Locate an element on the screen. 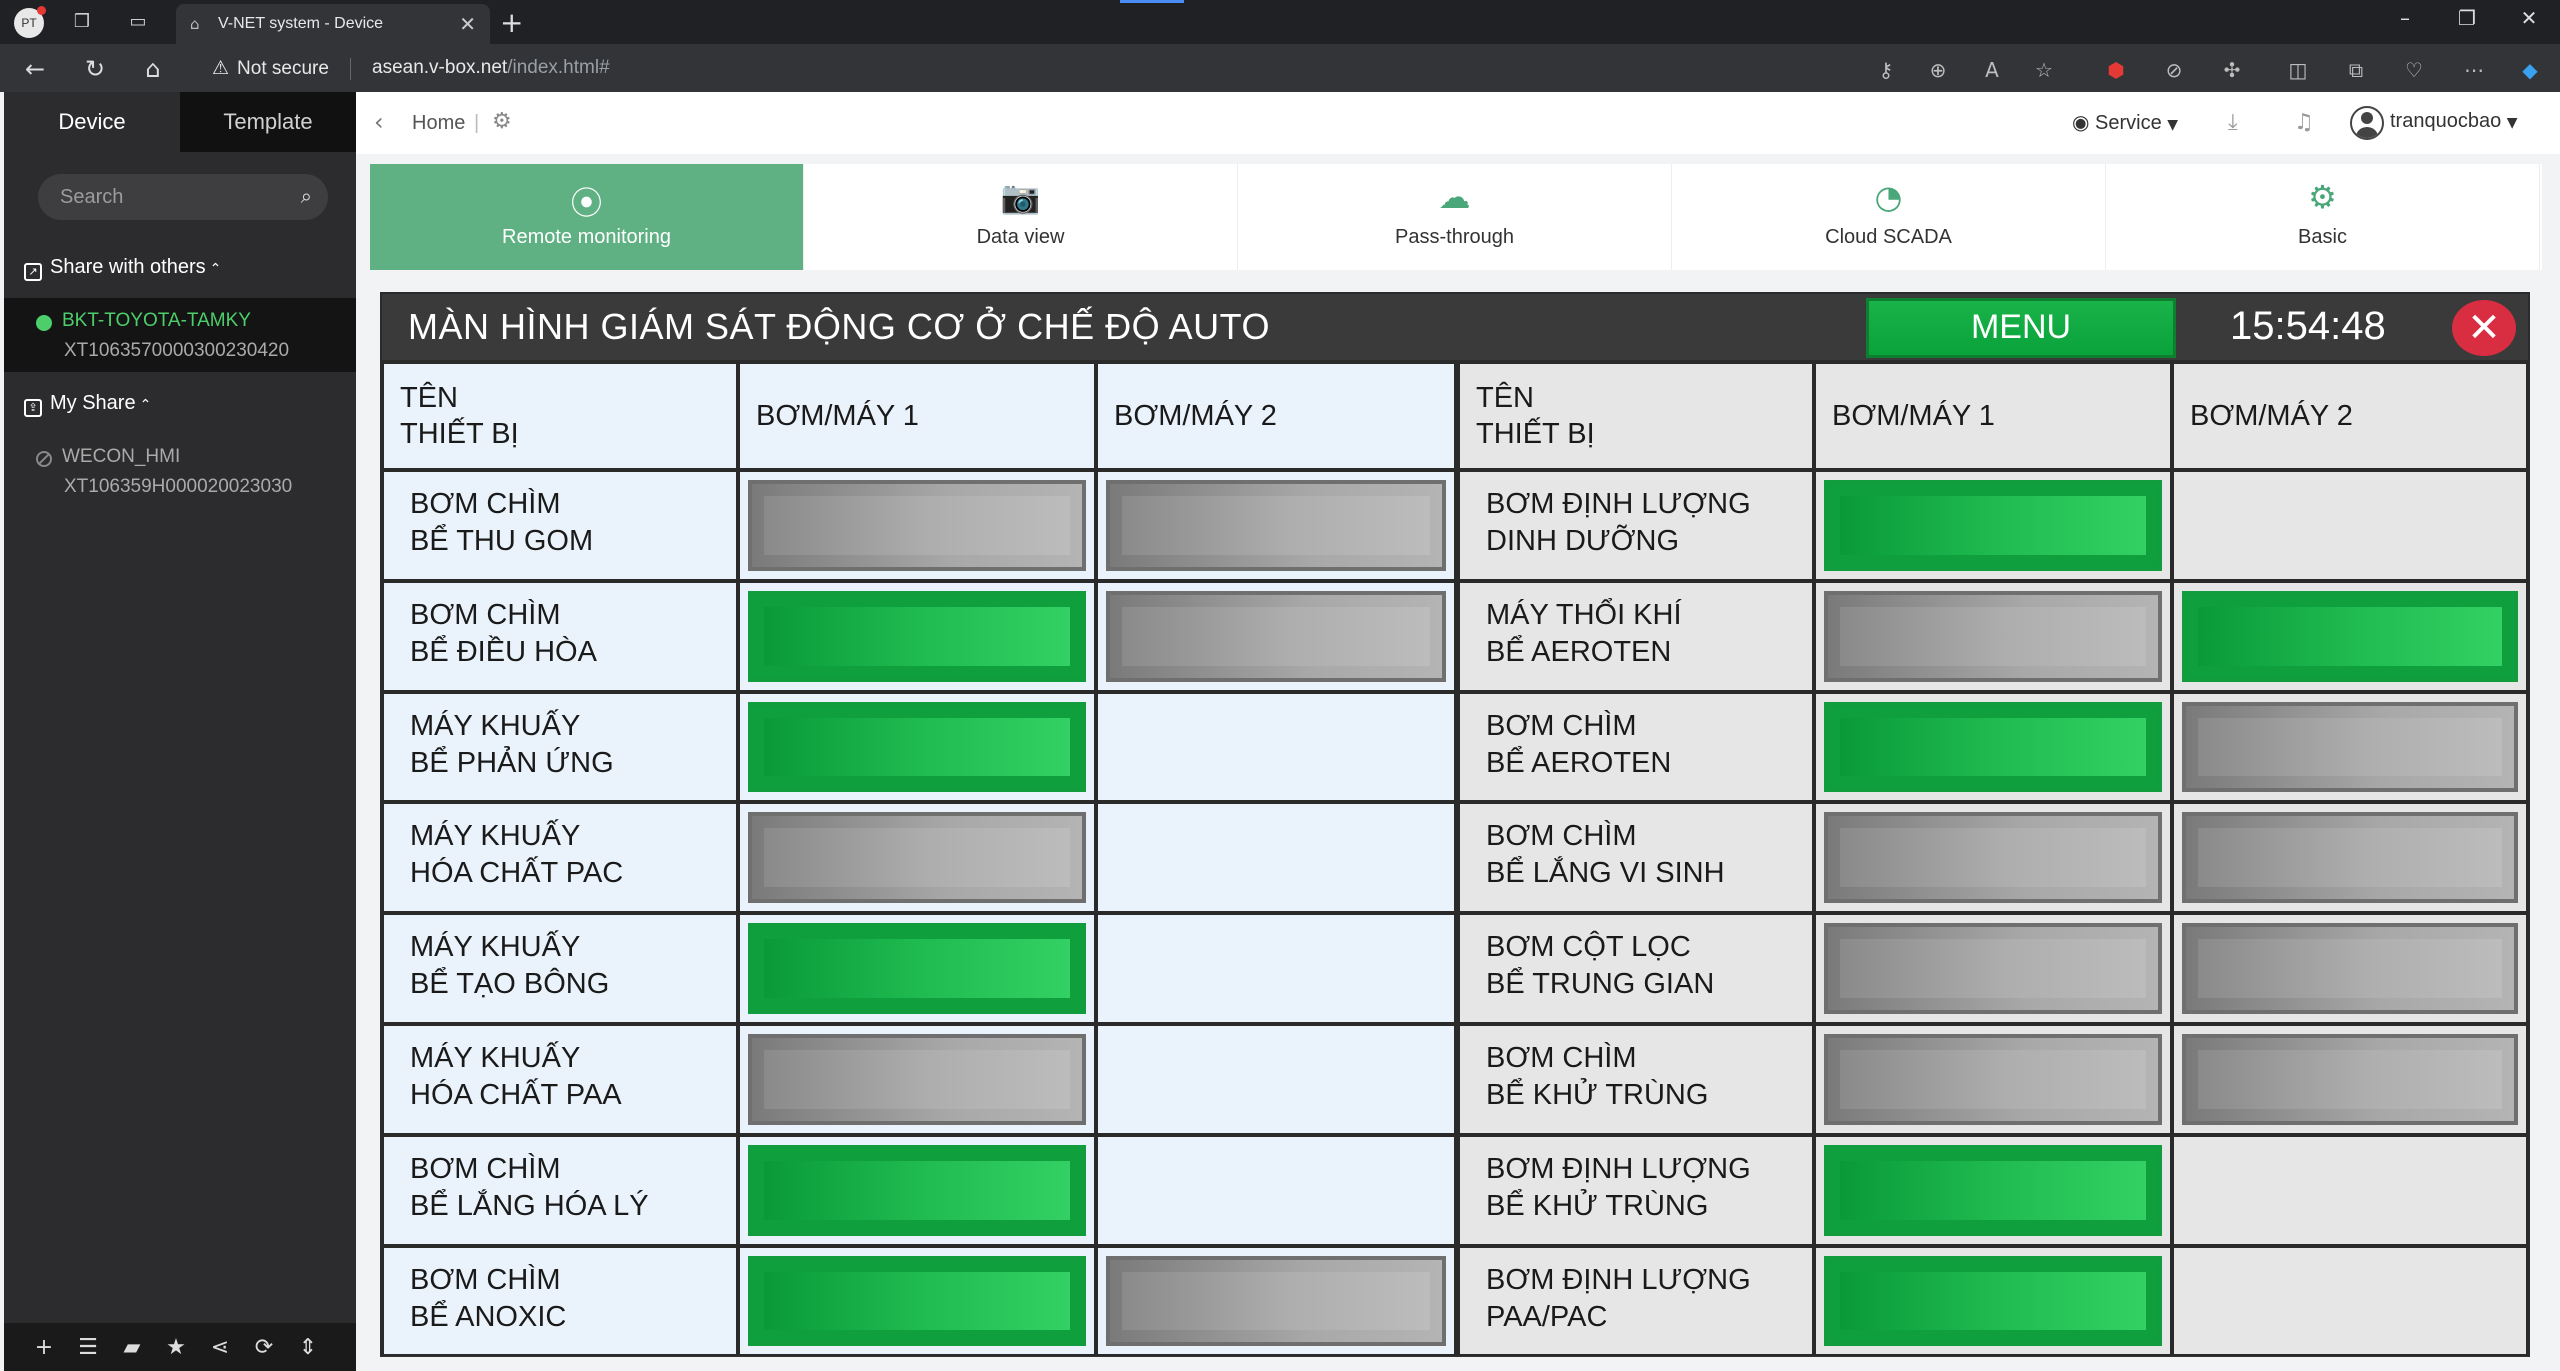 The height and width of the screenshot is (1371, 2560). close-x-icon: ✕ is located at coordinates (2484, 328).